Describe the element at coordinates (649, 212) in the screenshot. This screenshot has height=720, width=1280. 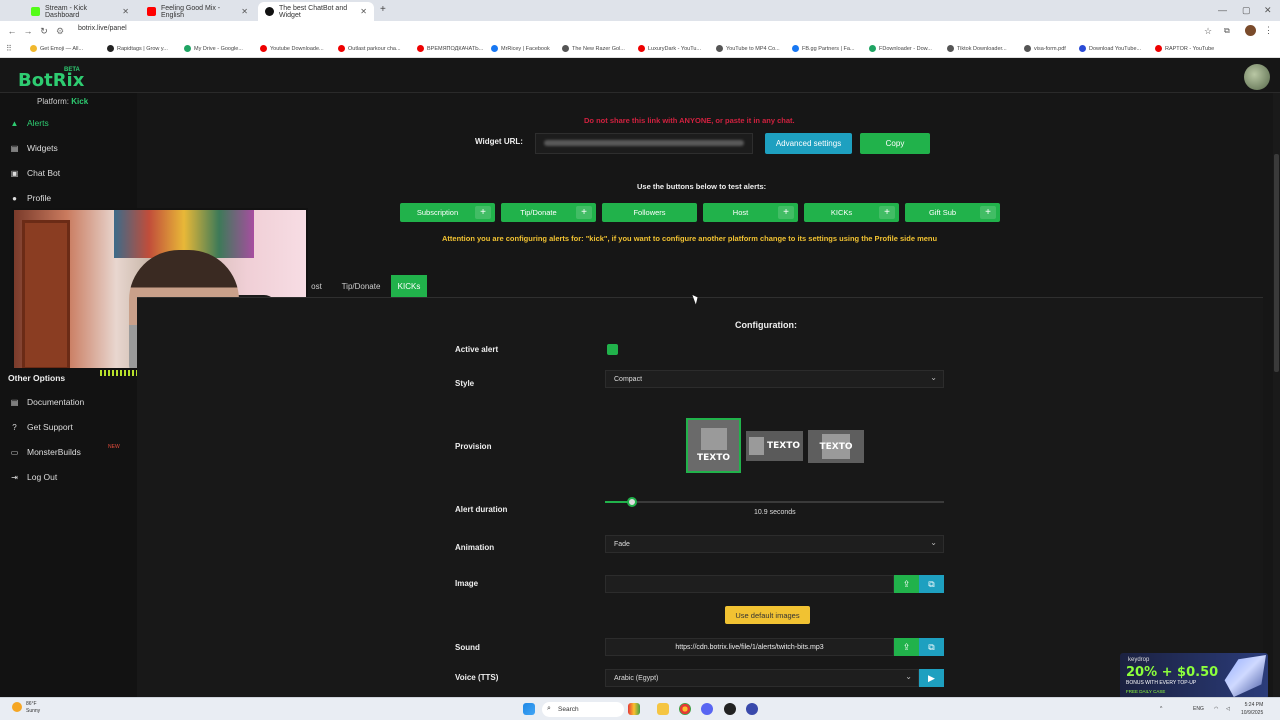
I see `test-followers-button: Followers` at that location.